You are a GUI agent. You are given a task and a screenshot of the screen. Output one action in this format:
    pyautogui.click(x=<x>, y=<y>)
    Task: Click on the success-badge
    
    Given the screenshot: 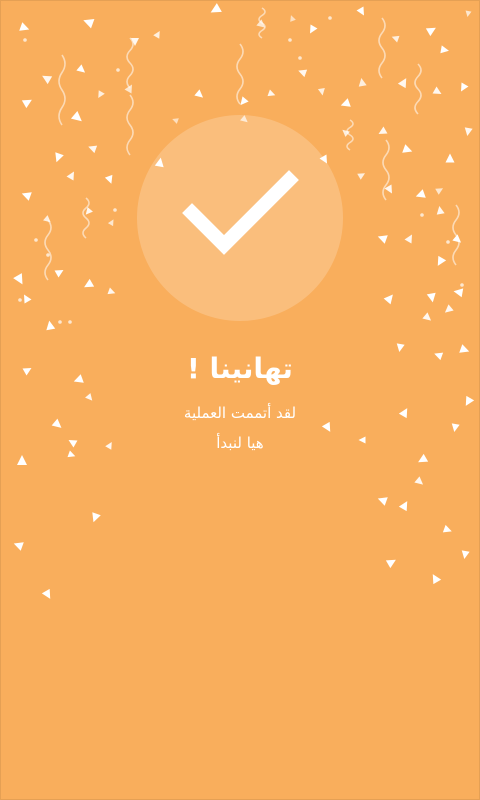 What is the action you would take?
    pyautogui.click(x=240, y=218)
    